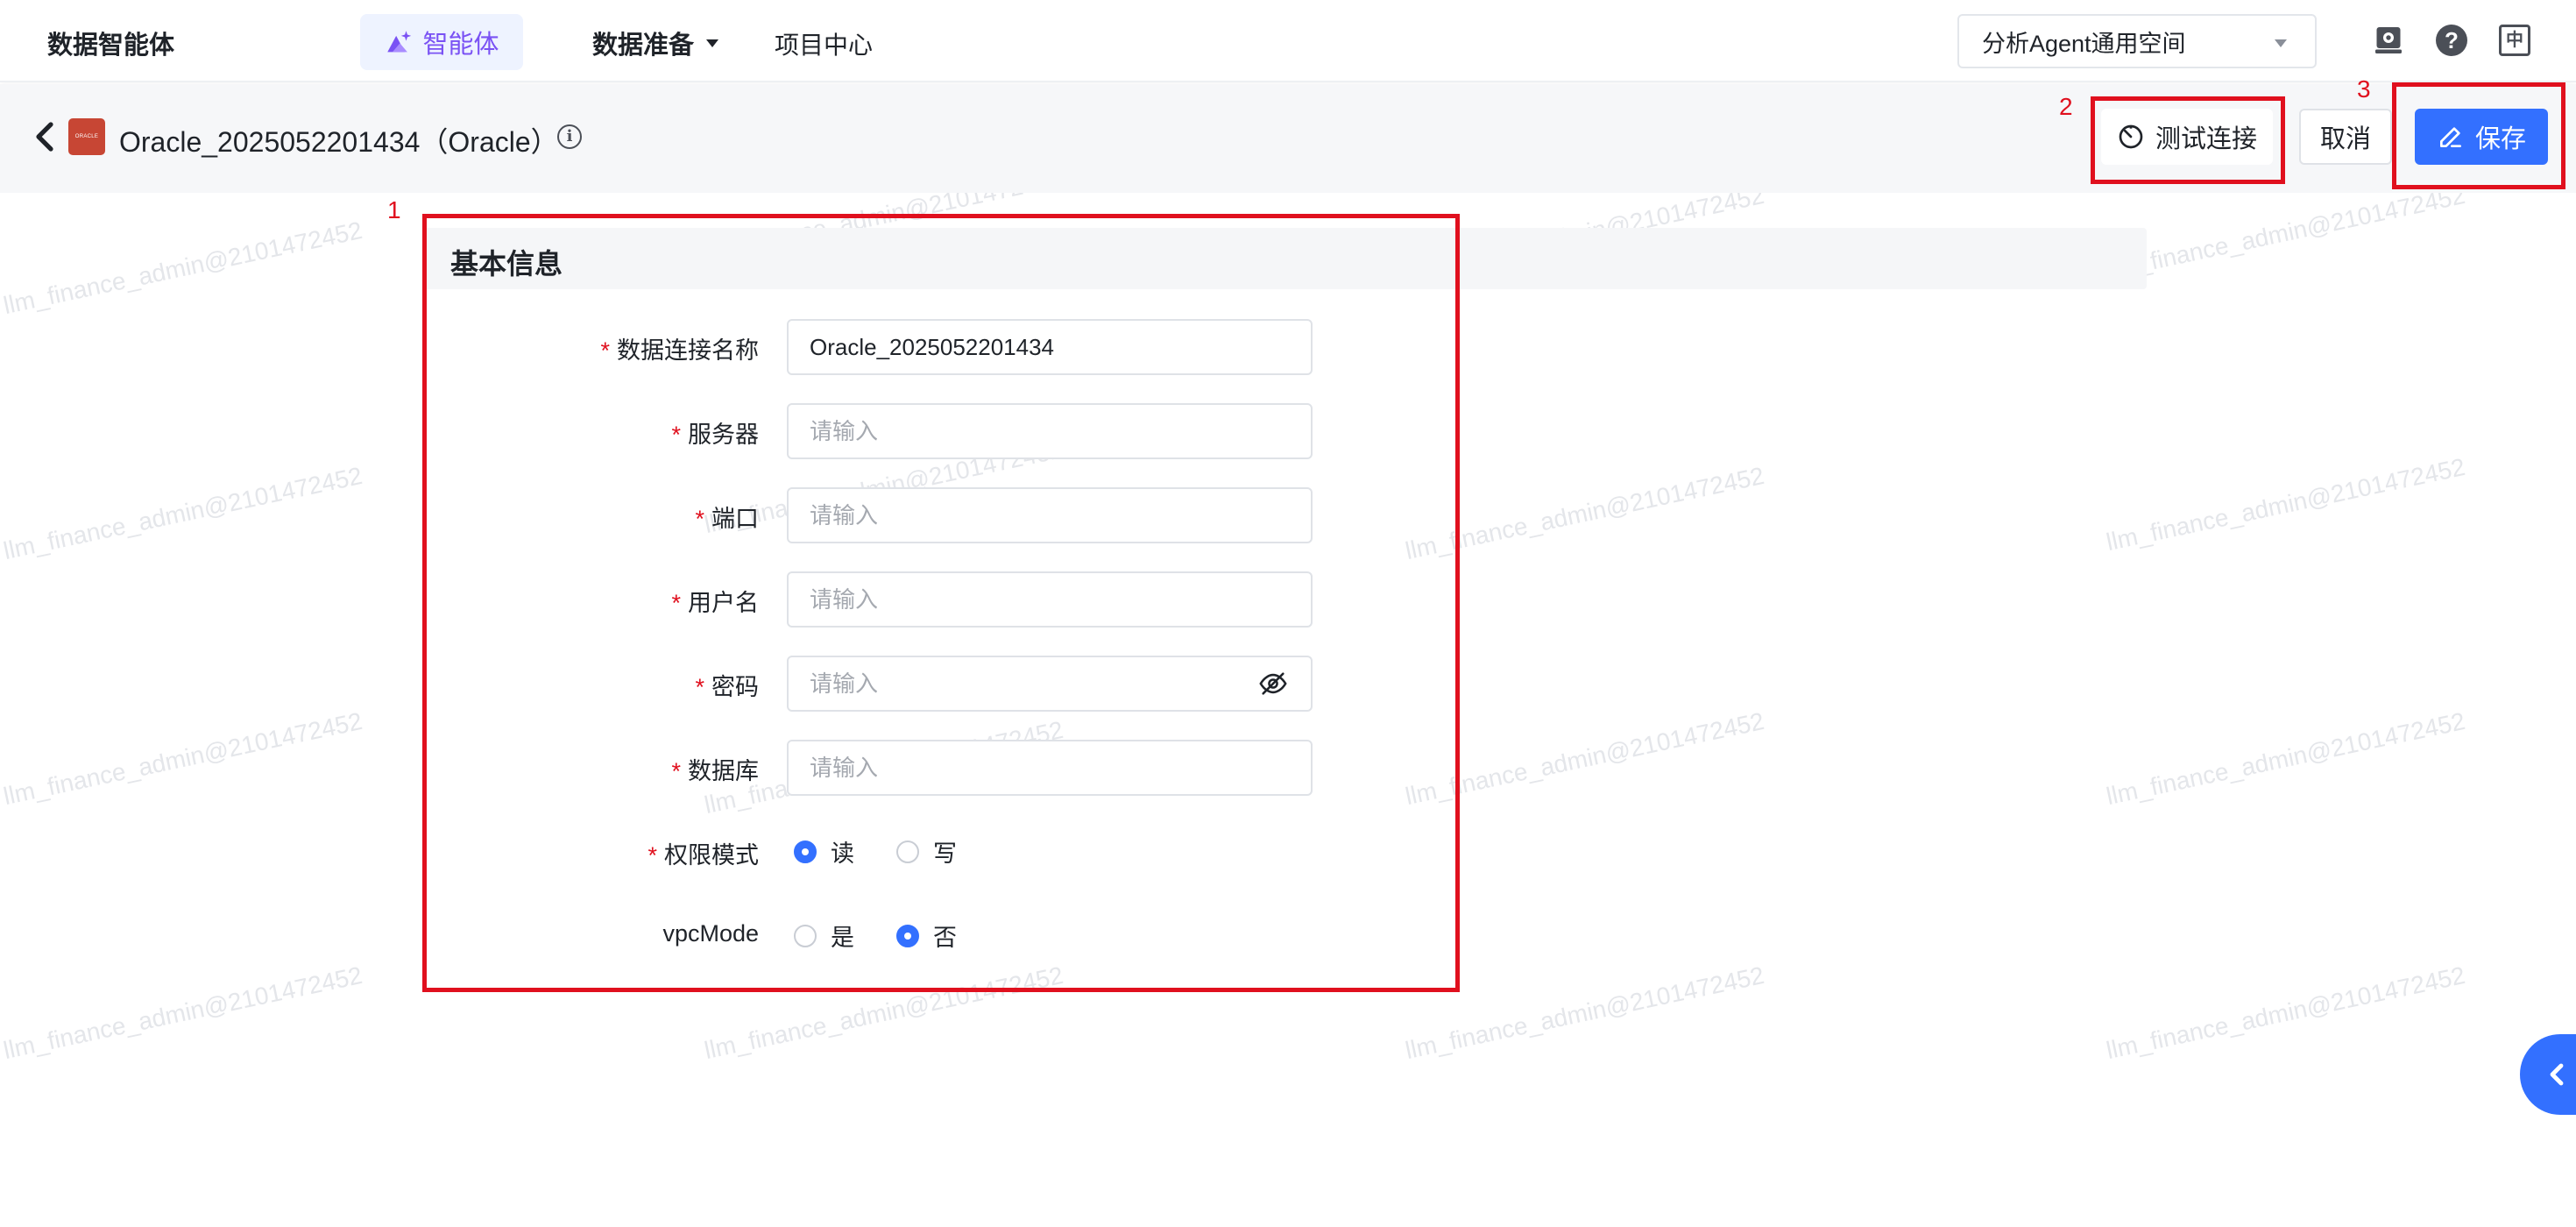 The width and height of the screenshot is (2576, 1227). I want to click on caret-down-icon, so click(712, 43).